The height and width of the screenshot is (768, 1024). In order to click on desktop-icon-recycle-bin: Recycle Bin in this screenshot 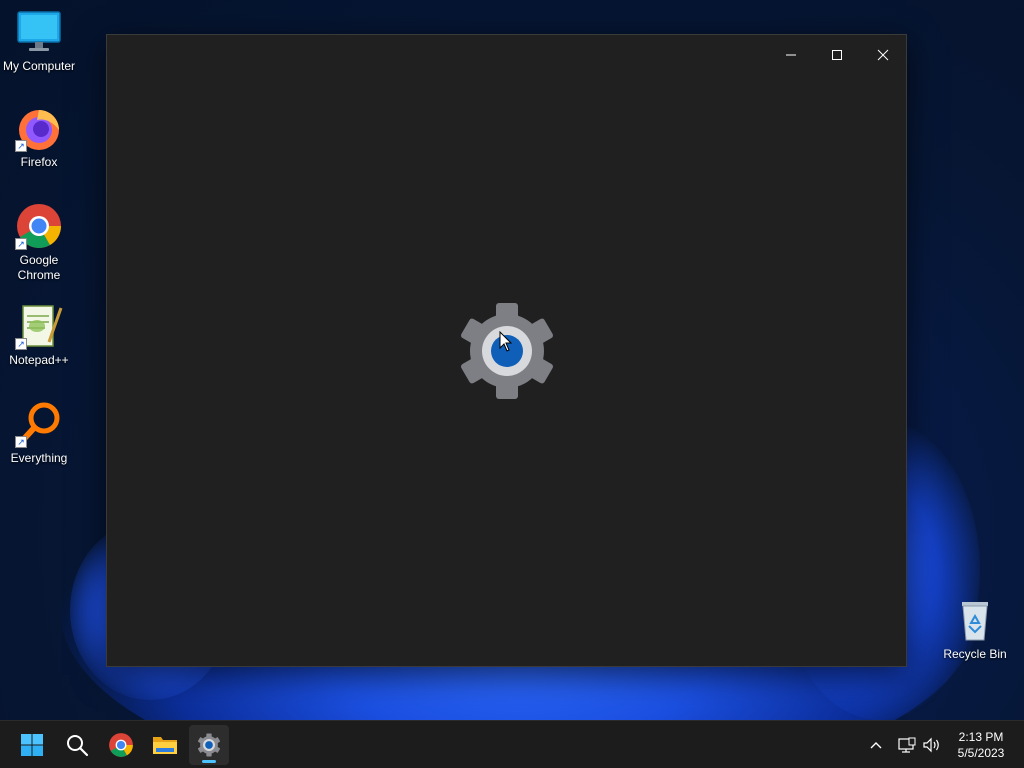, I will do `click(975, 629)`.